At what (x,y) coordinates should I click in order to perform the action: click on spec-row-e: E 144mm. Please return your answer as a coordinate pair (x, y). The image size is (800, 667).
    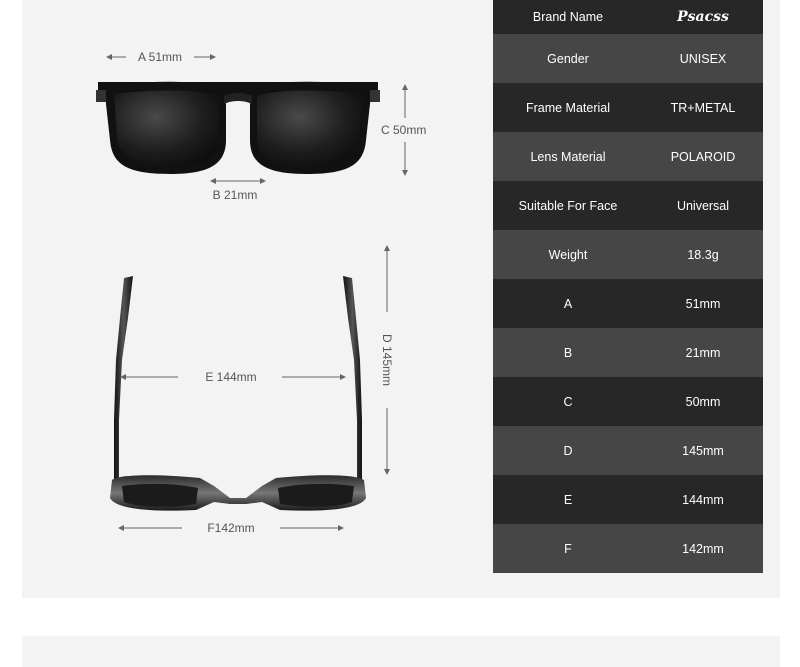
    Looking at the image, I should click on (628, 499).